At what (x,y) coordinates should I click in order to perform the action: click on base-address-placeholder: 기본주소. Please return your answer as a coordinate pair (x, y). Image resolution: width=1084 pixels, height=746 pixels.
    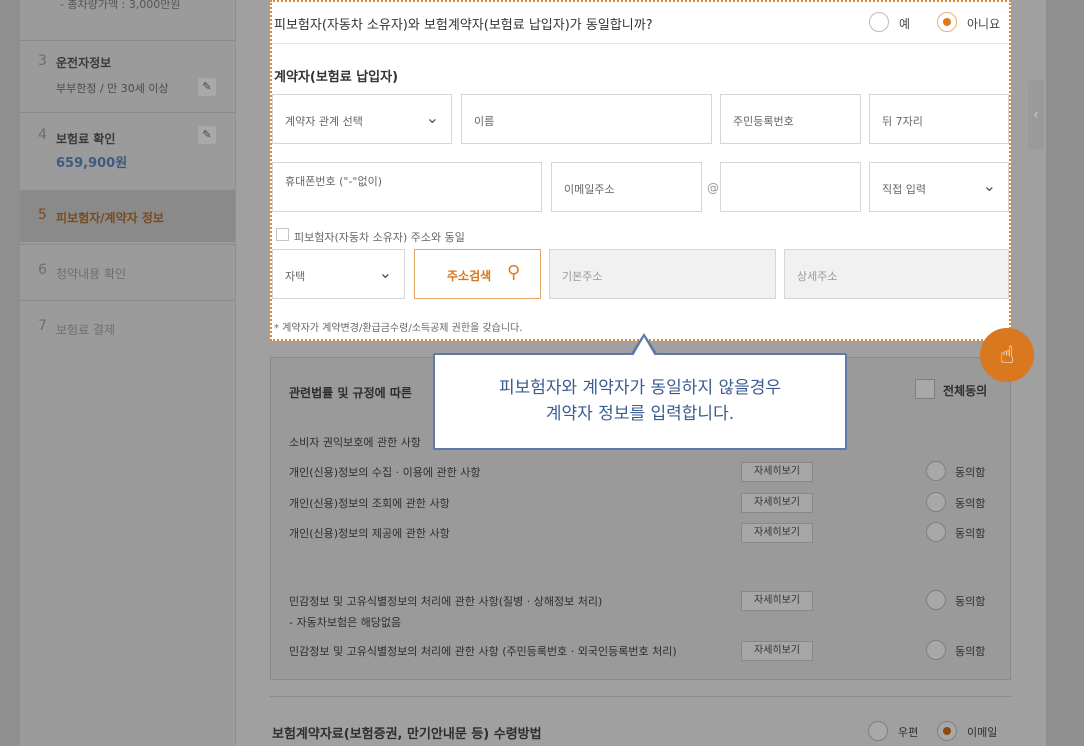
    Looking at the image, I should click on (582, 276).